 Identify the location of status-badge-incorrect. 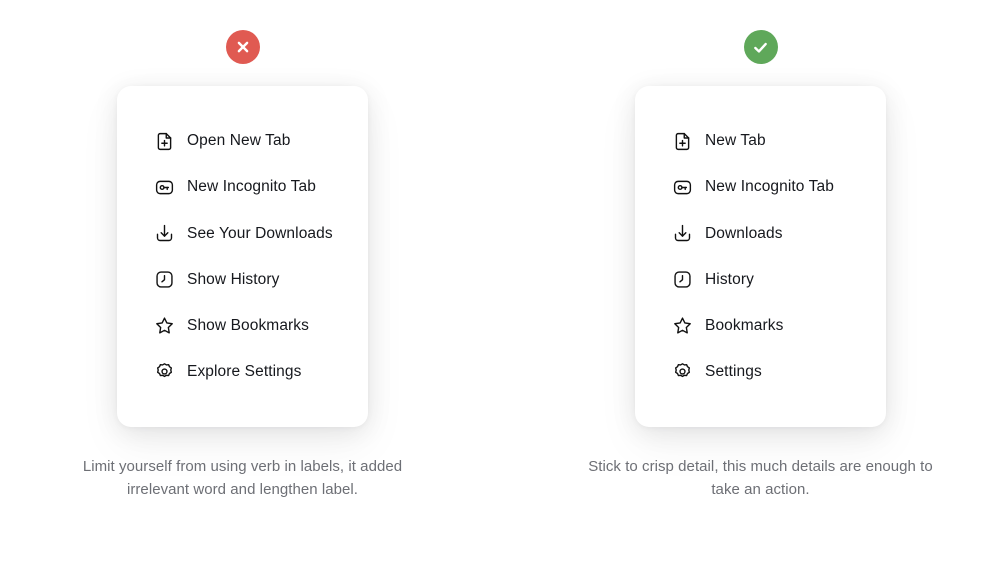
(242, 47).